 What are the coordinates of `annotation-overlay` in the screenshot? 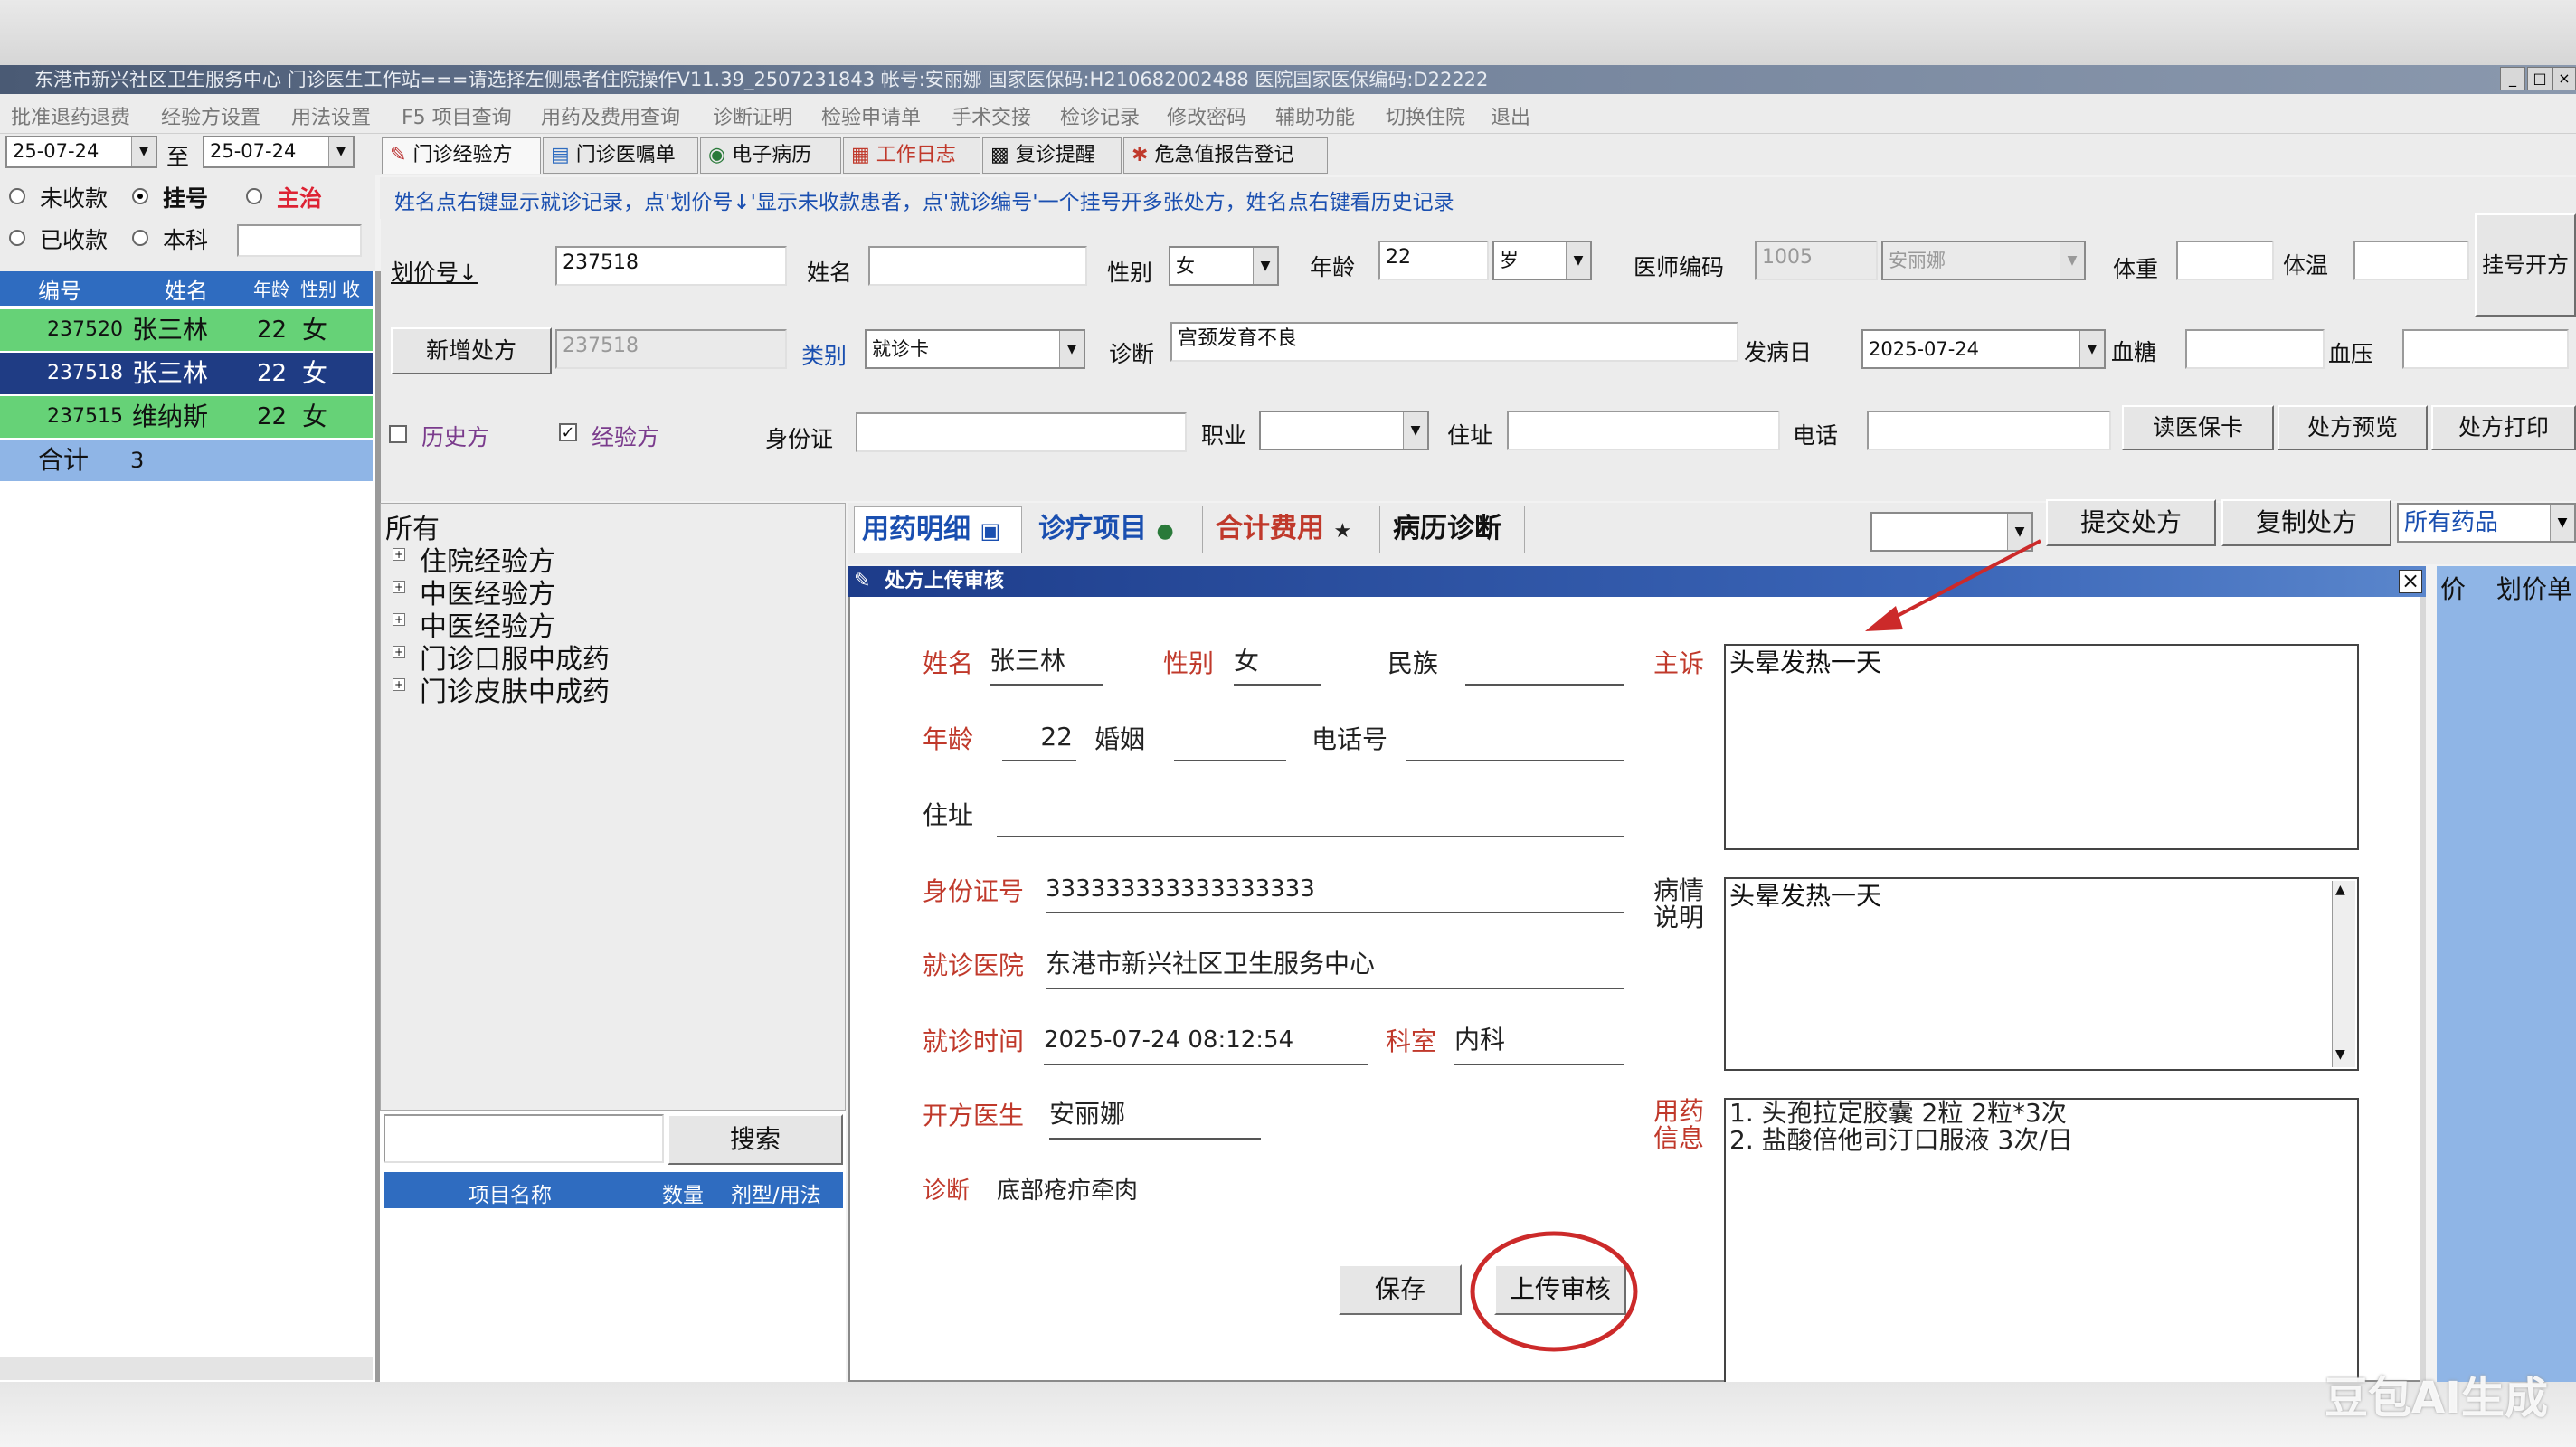 It's located at (1756, 945).